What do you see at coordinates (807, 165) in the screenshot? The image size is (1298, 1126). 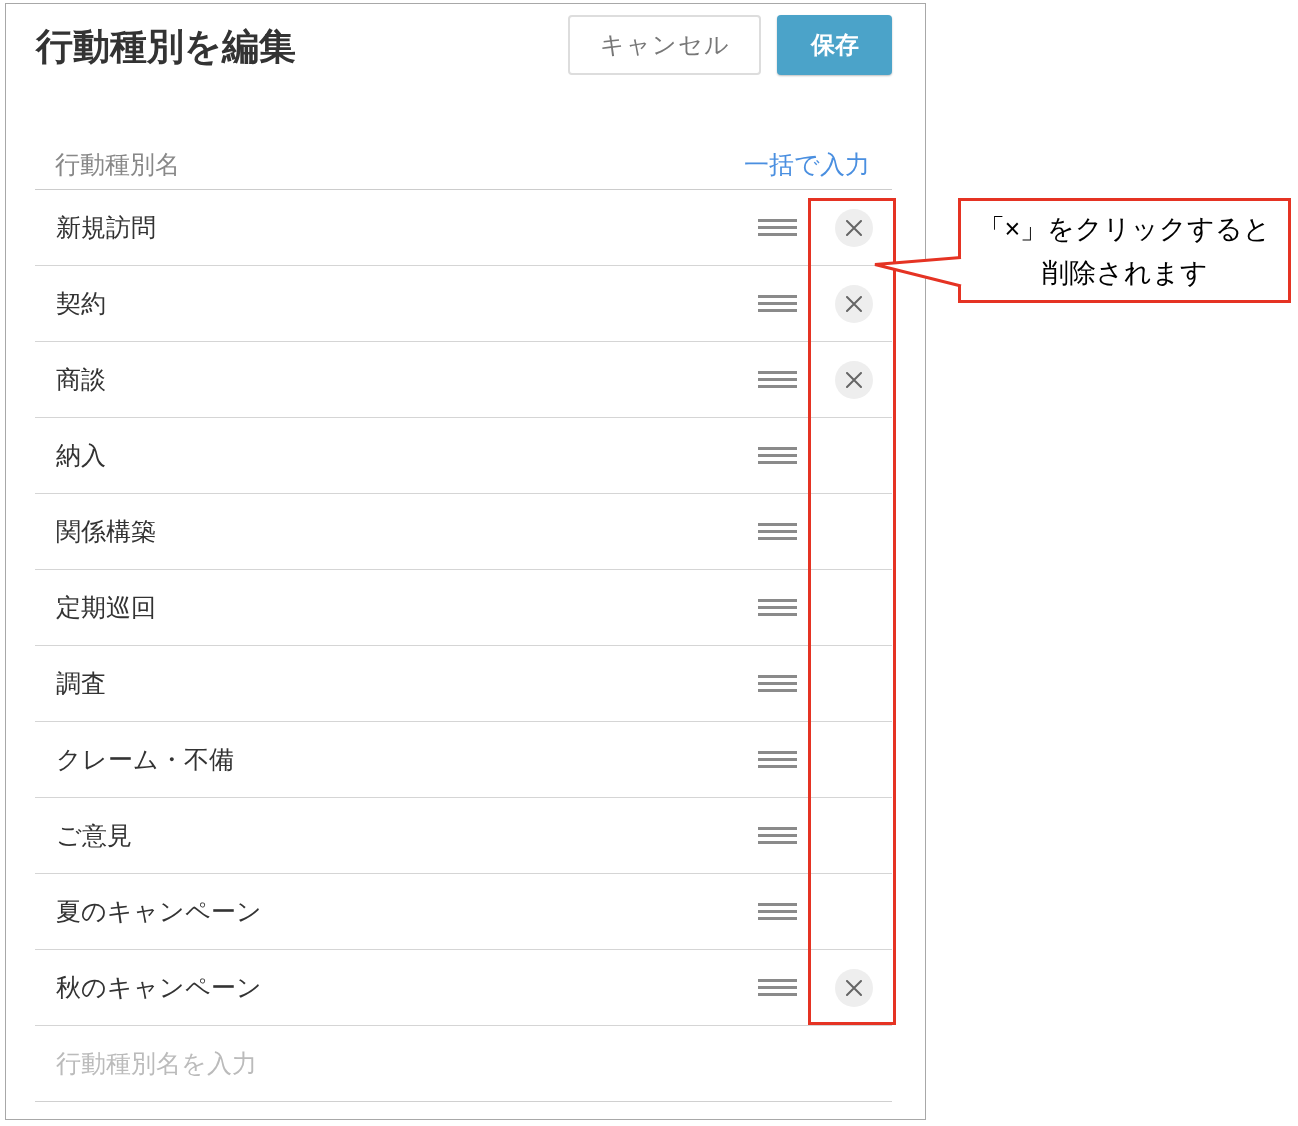 I see `bulk-input-link: 一括で入力` at bounding box center [807, 165].